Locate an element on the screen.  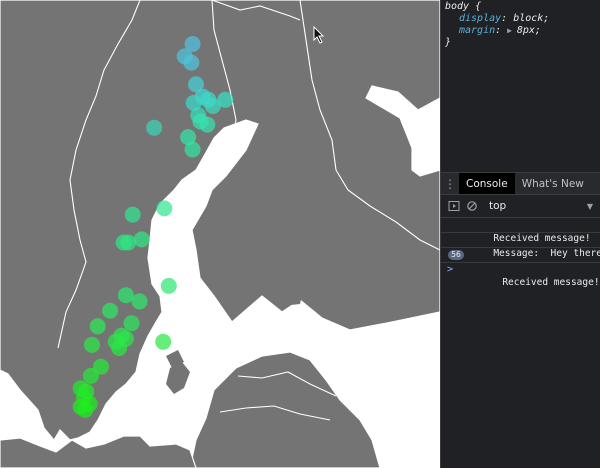
css-rule-close: } is located at coordinates (448, 42).